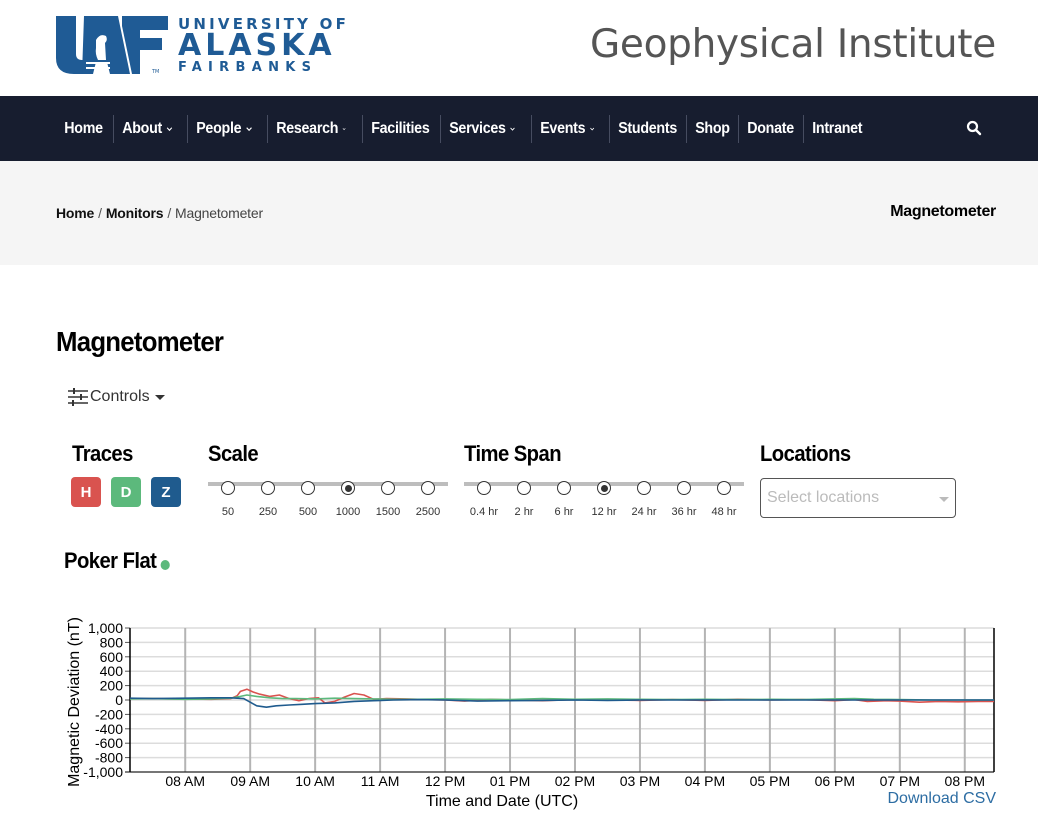 The height and width of the screenshot is (840, 1038). What do you see at coordinates (219, 128) in the screenshot?
I see `nav-item-label: People` at bounding box center [219, 128].